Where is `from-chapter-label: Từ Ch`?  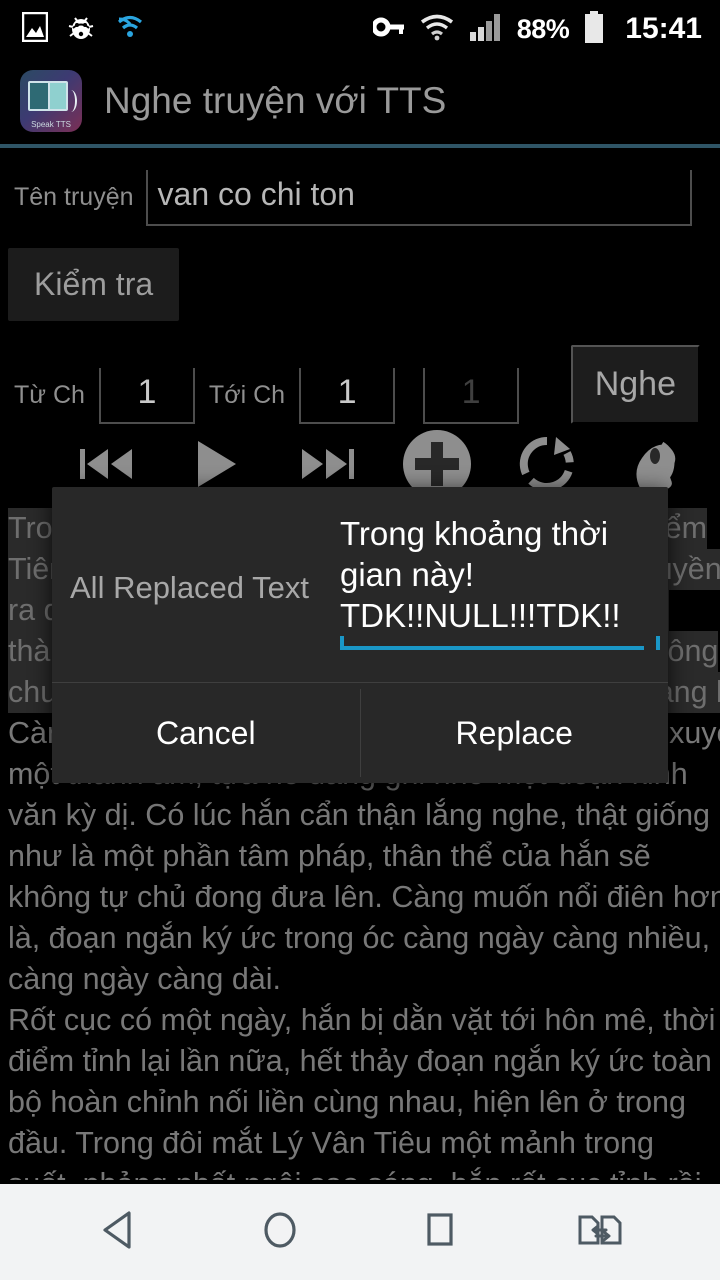
from-chapter-label: Từ Ch is located at coordinates (49, 395).